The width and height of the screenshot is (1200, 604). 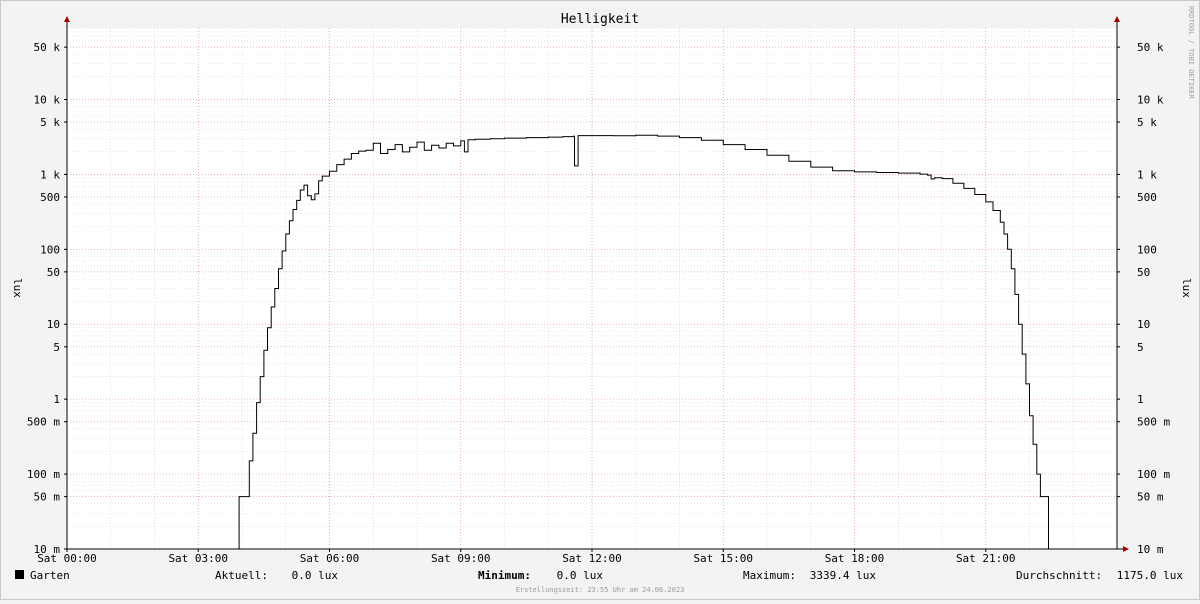 What do you see at coordinates (723, 558) in the screenshot?
I see `x-tick-label: Sat 15:00` at bounding box center [723, 558].